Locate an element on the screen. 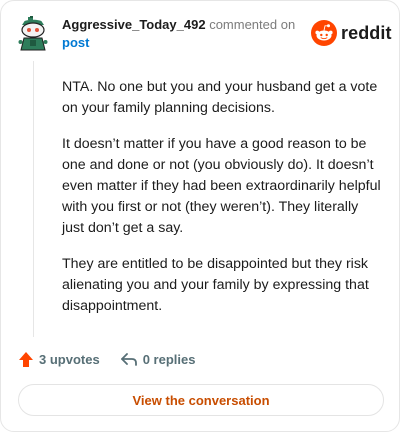  post-link: post is located at coordinates (75, 43).